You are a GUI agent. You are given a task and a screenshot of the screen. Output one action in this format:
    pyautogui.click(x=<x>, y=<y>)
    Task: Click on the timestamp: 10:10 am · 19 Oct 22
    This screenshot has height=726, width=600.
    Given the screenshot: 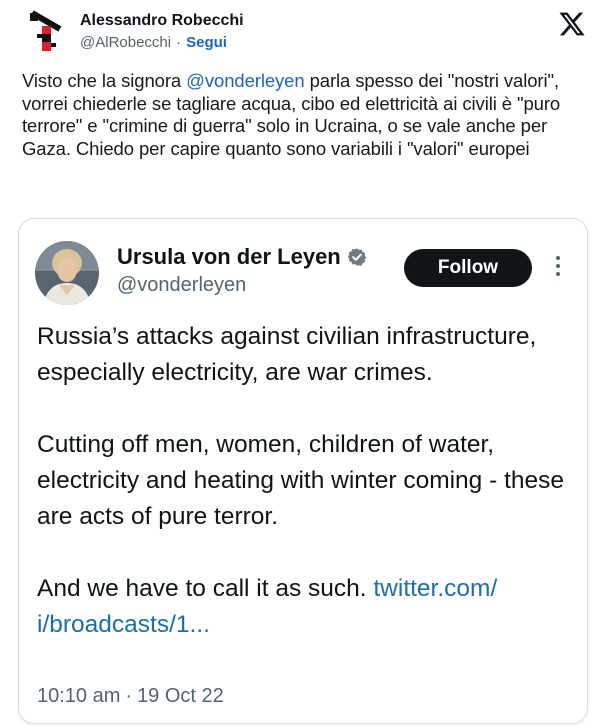 What is the action you would take?
    pyautogui.click(x=130, y=696)
    